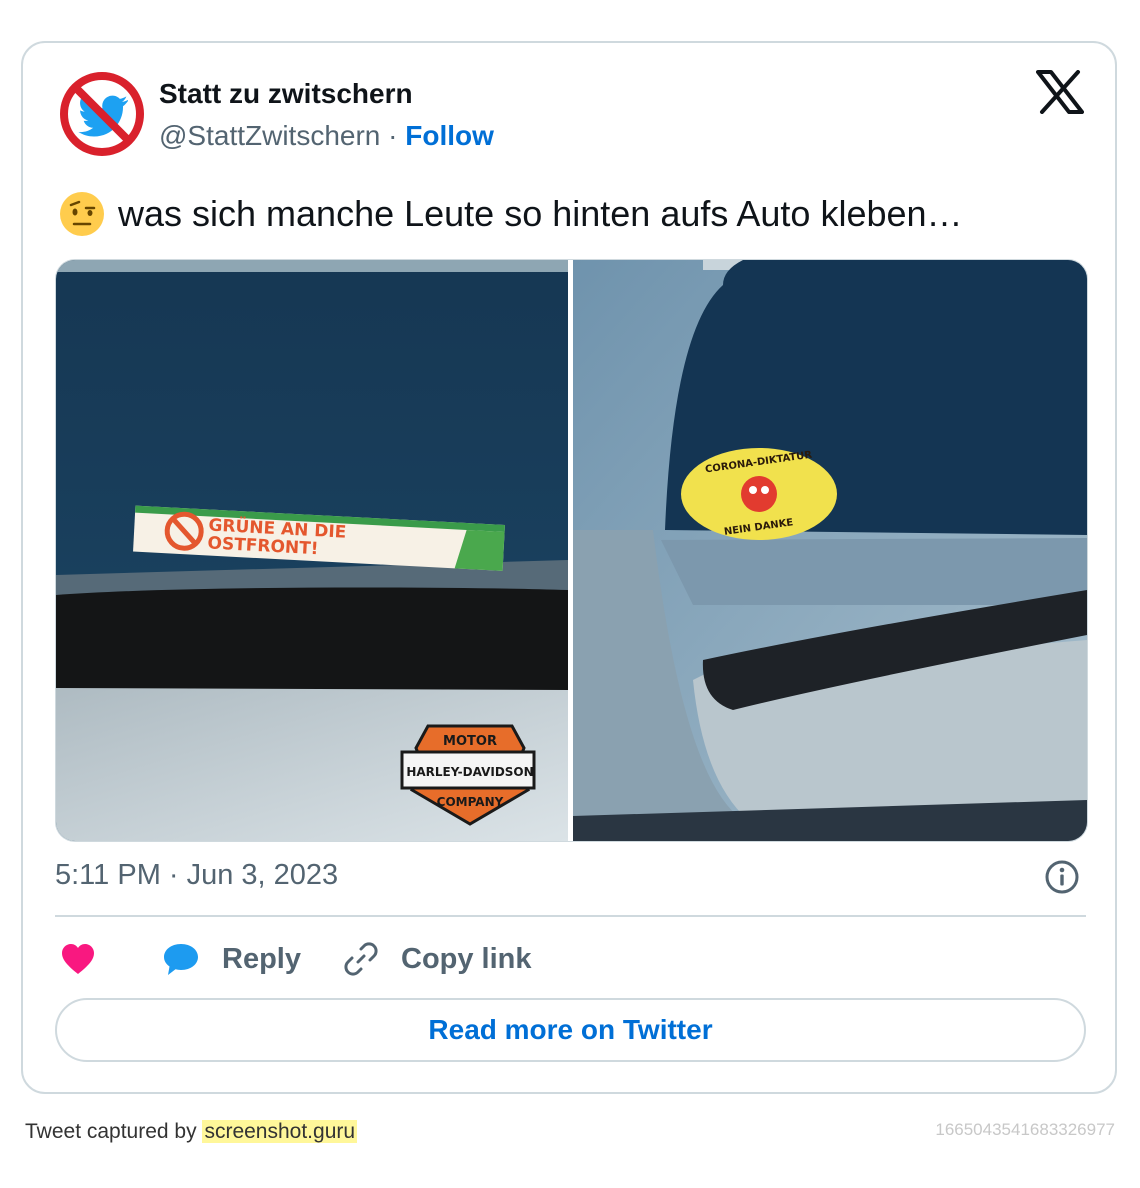 The height and width of the screenshot is (1188, 1140). Describe the element at coordinates (469, 772) in the screenshot. I see `harley-middle: HARLEY-DAVIDSON` at that location.